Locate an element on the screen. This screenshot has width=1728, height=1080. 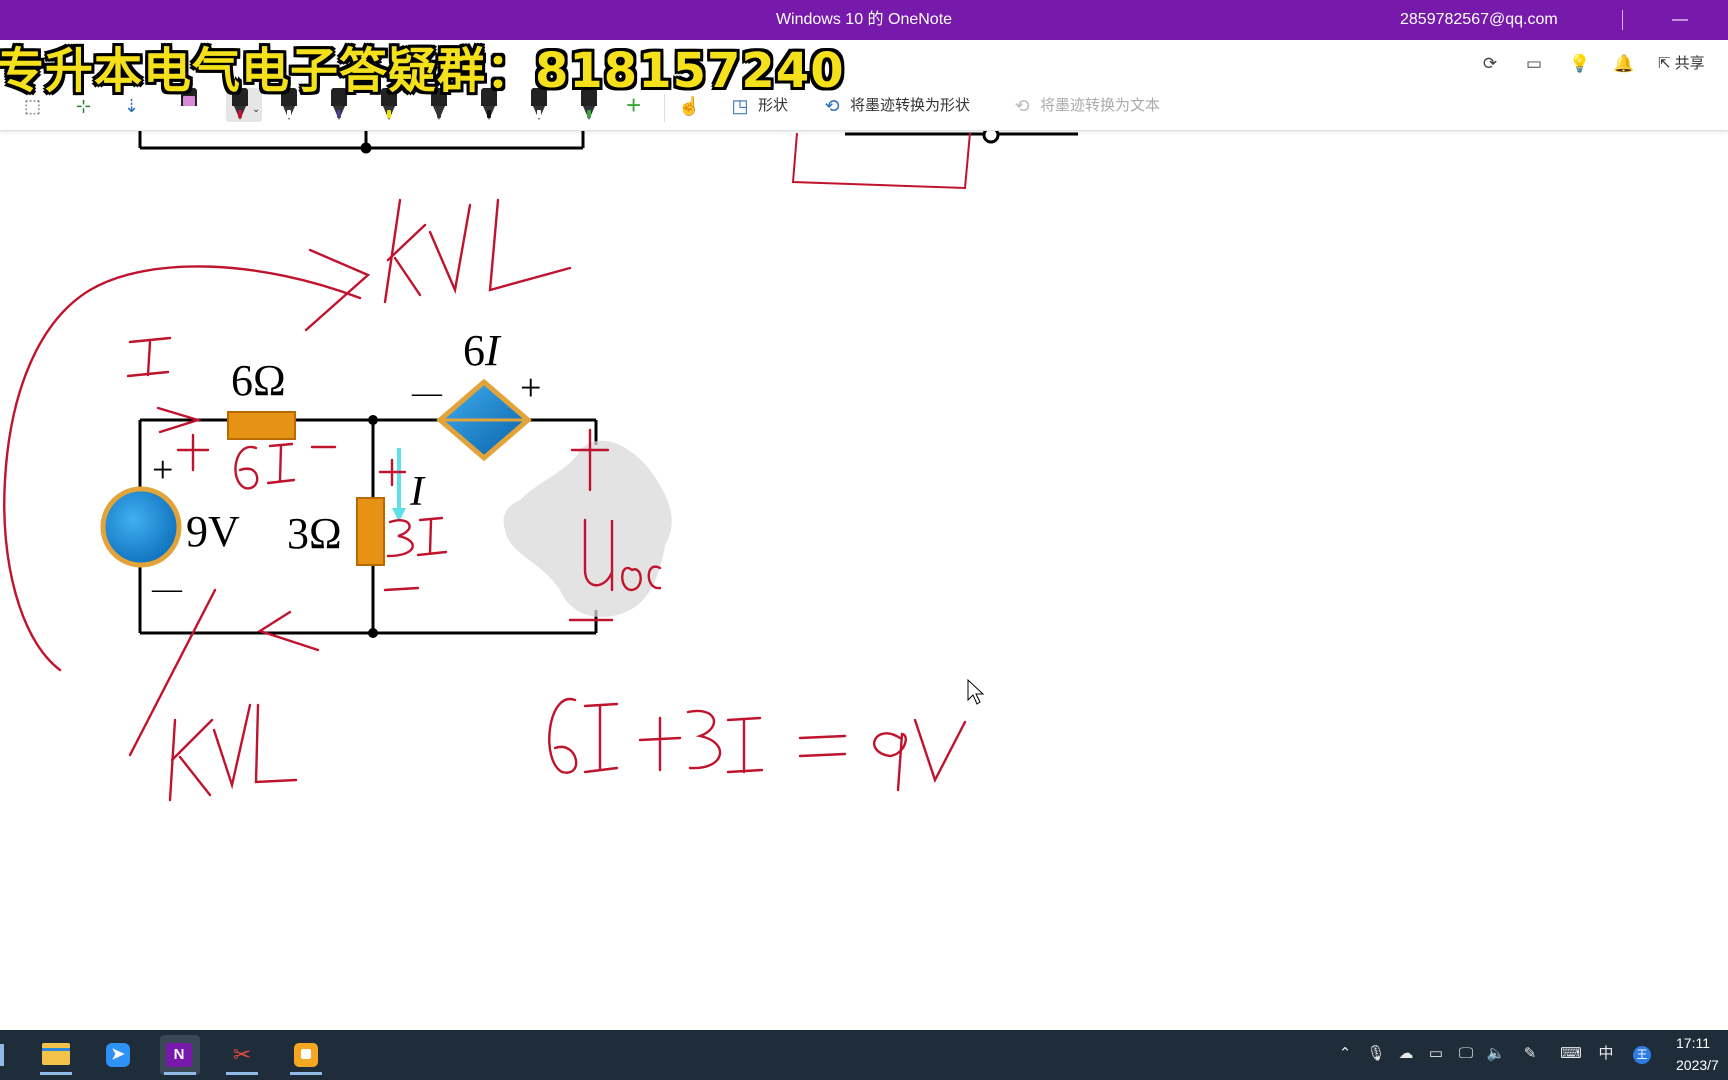
show-hidden-icons: ⌃ is located at coordinates (1345, 1054).